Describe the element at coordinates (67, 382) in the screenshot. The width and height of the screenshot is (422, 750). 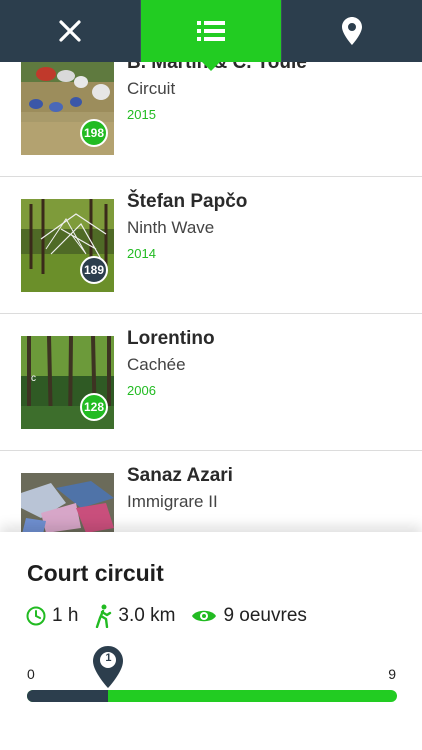
I see `artwork-thumbnail: c 128` at that location.